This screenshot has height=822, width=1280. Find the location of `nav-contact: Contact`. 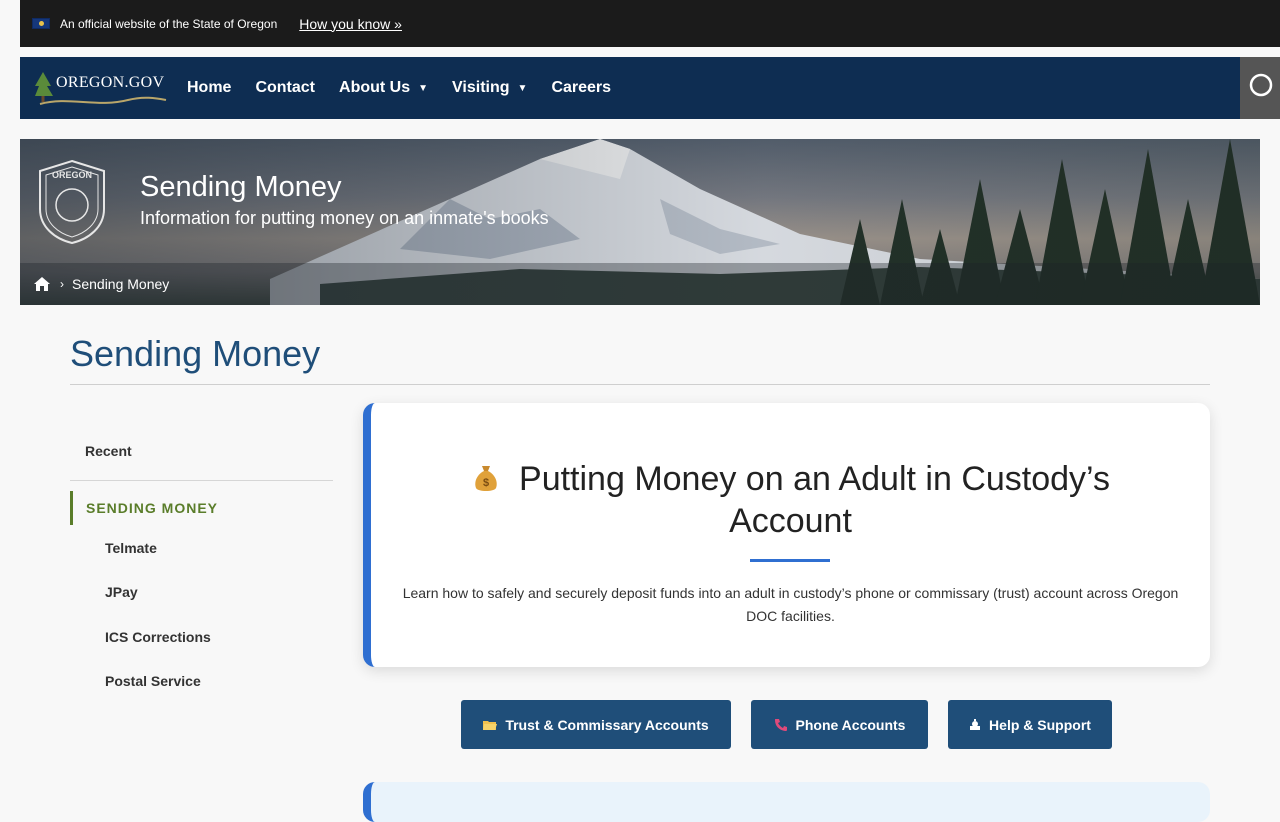

nav-contact: Contact is located at coordinates (285, 88).